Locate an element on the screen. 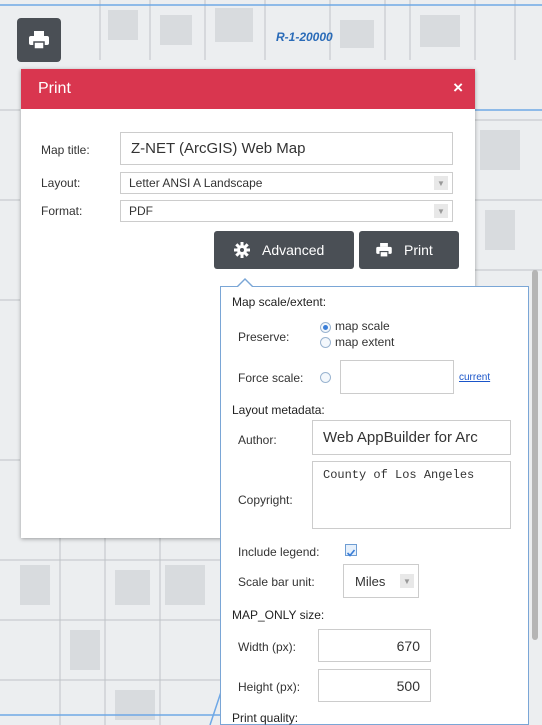 The width and height of the screenshot is (542, 725). preserve-label: Preserve: is located at coordinates (264, 337).